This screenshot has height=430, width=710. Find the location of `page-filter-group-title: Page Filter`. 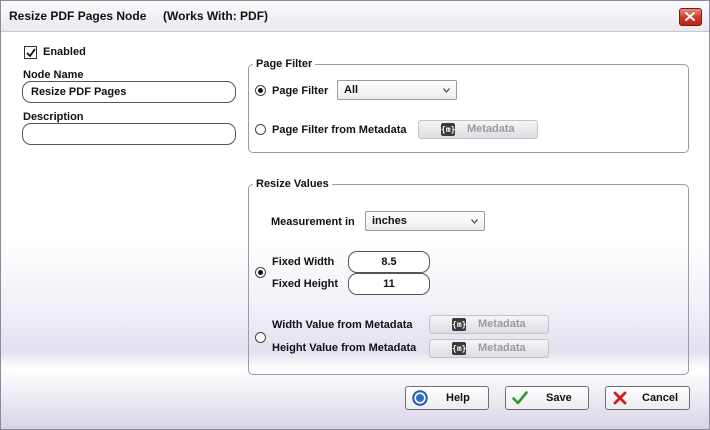

page-filter-group-title: Page Filter is located at coordinates (284, 64).